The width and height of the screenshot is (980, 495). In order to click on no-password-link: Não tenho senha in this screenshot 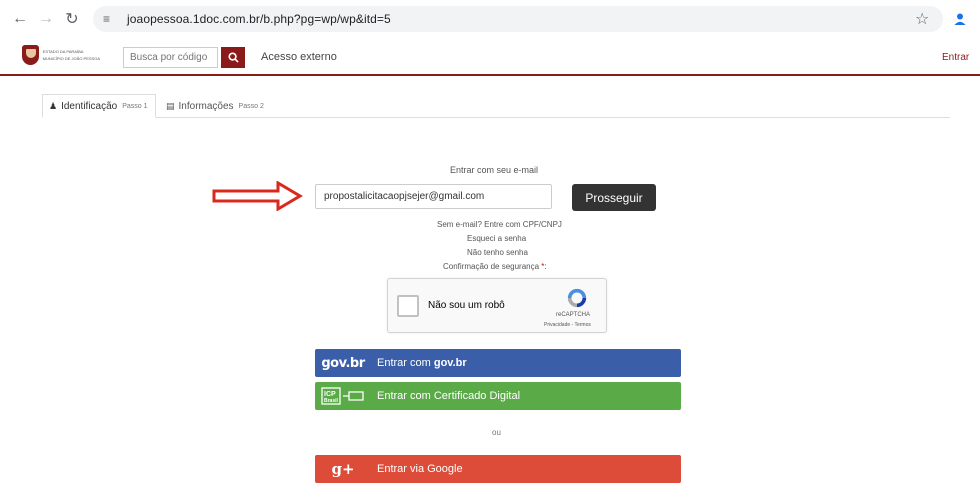, I will do `click(497, 252)`.